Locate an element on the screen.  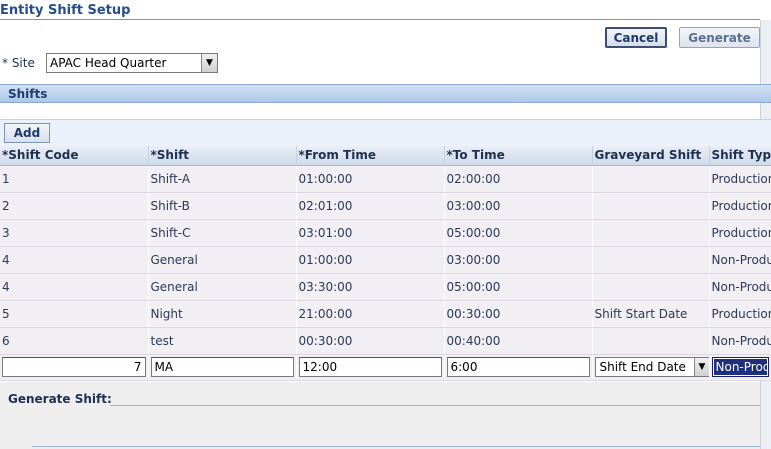
shifts-section-title: Shifts is located at coordinates (28, 94).